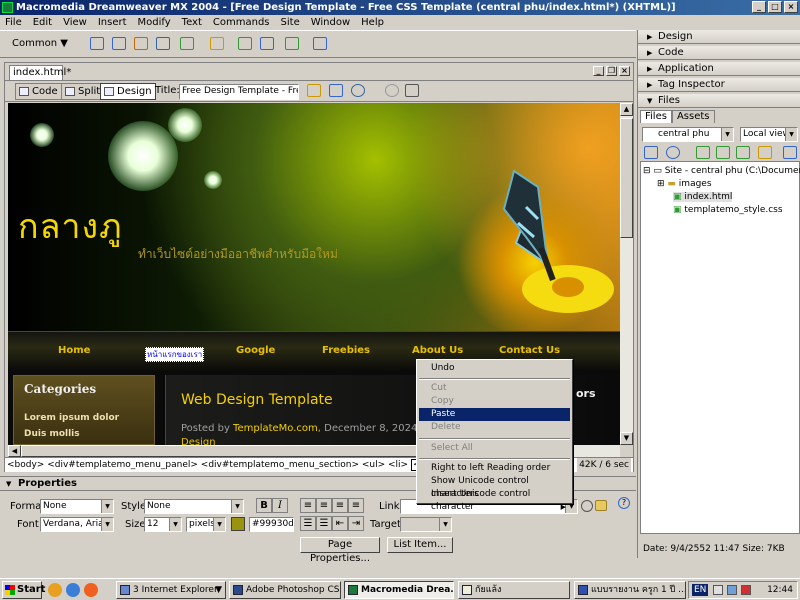 The width and height of the screenshot is (800, 600). What do you see at coordinates (271, 524) in the screenshot?
I see `color-hex-input: #99930d` at bounding box center [271, 524].